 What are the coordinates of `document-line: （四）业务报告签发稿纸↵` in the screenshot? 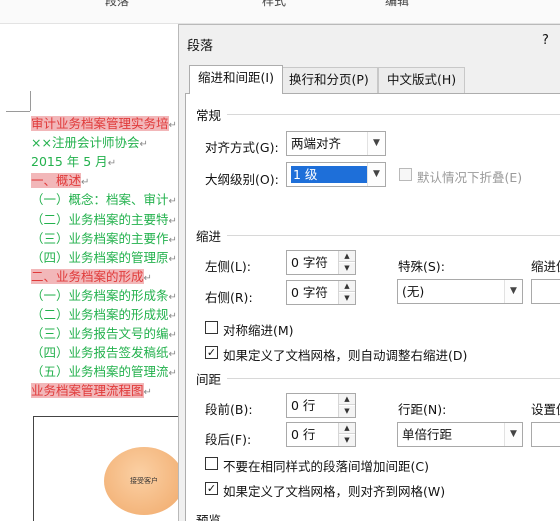 It's located at (104, 353).